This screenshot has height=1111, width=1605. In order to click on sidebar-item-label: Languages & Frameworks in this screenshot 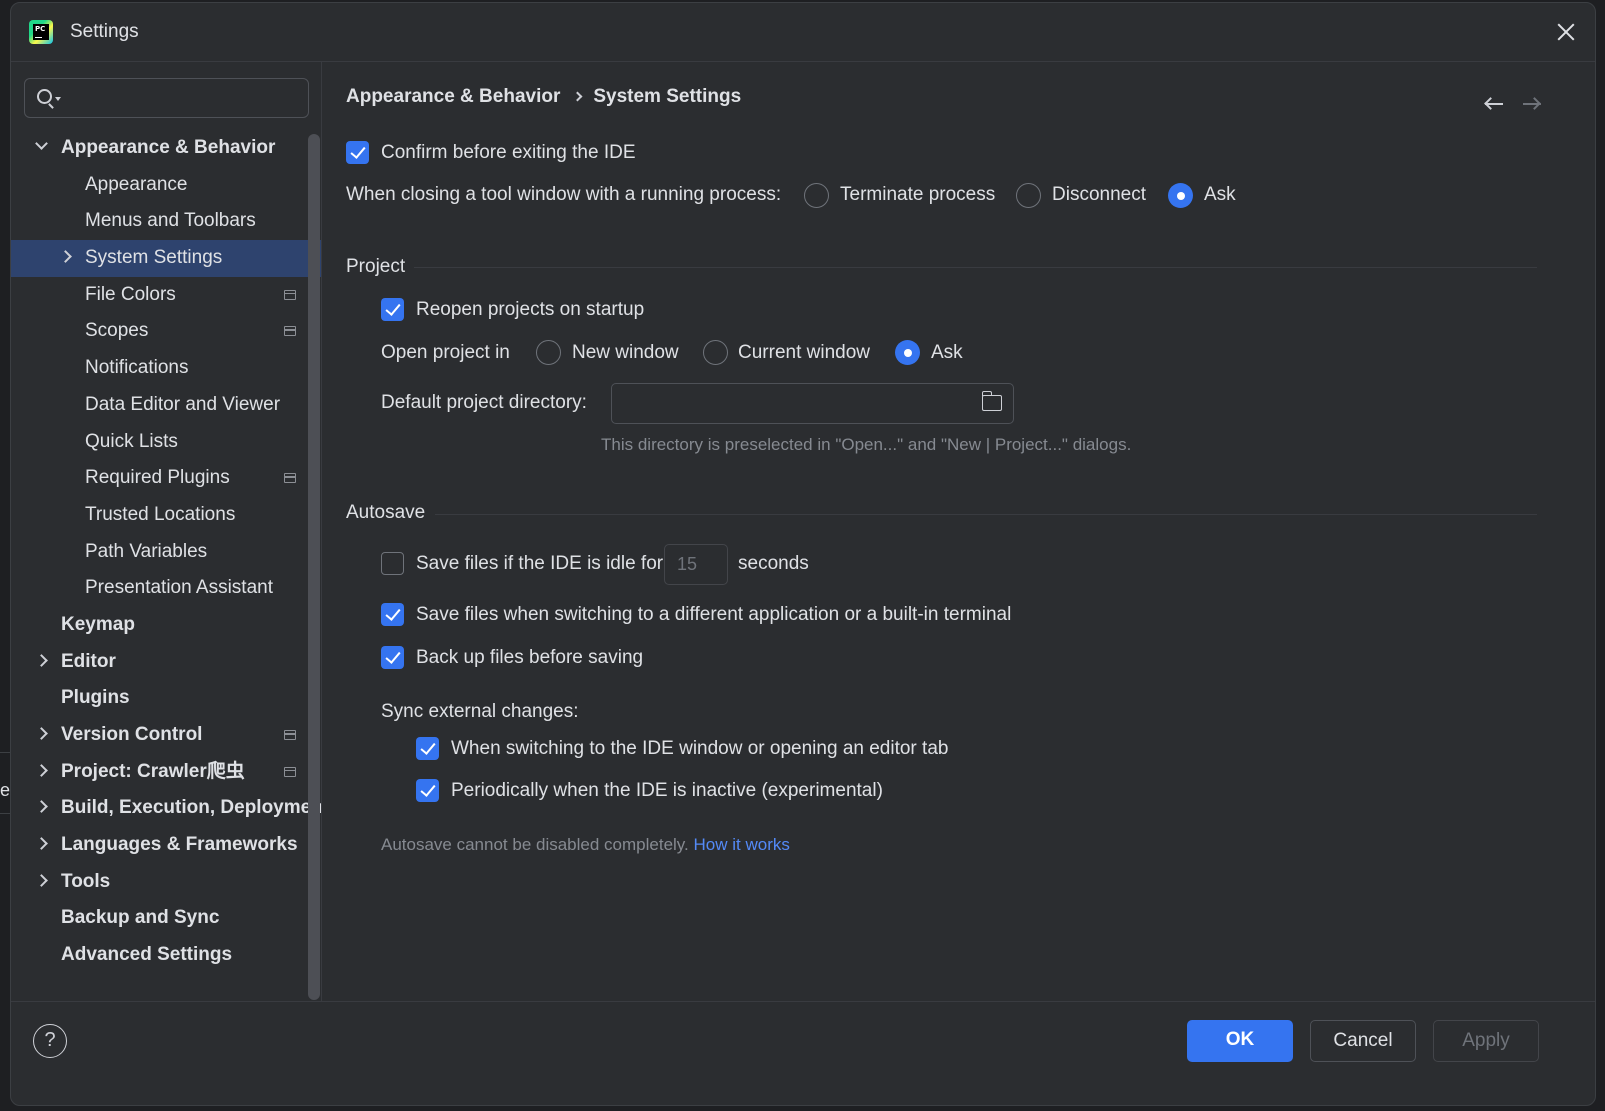, I will do `click(179, 845)`.